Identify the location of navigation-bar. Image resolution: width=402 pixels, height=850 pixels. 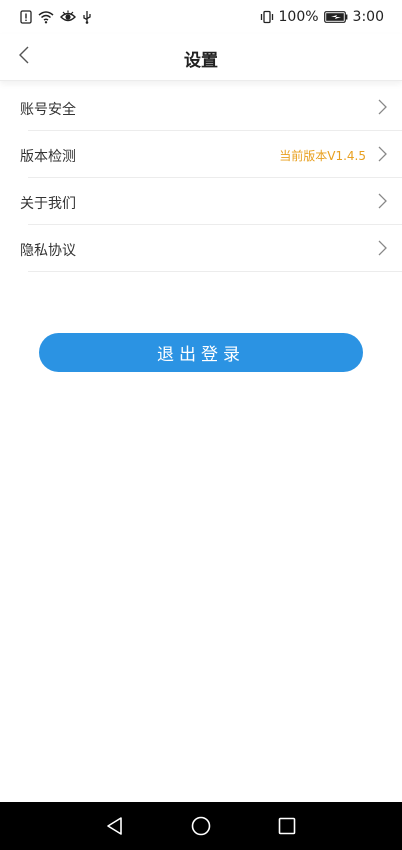
(201, 826).